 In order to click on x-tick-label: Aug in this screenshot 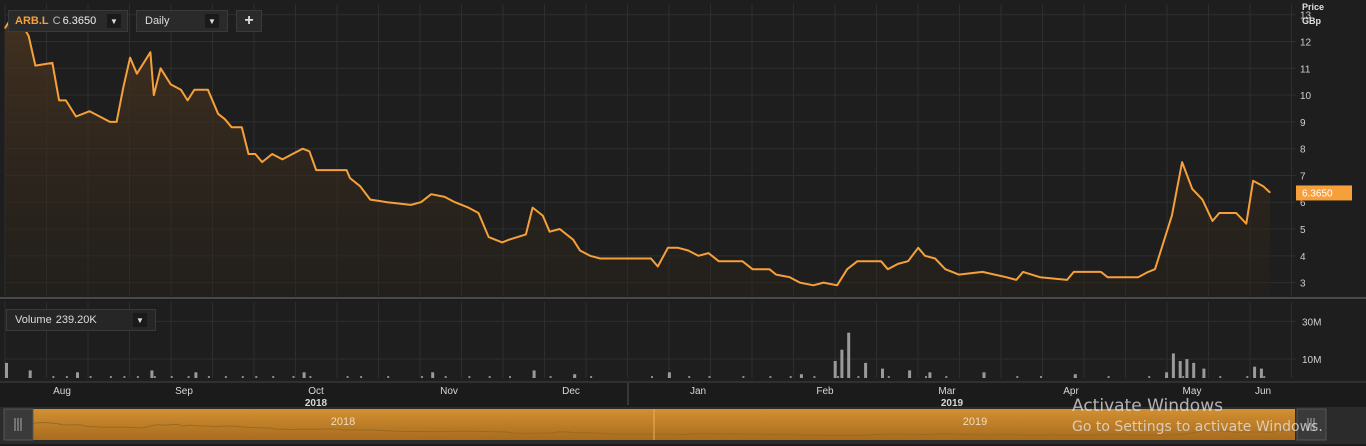, I will do `click(62, 391)`.